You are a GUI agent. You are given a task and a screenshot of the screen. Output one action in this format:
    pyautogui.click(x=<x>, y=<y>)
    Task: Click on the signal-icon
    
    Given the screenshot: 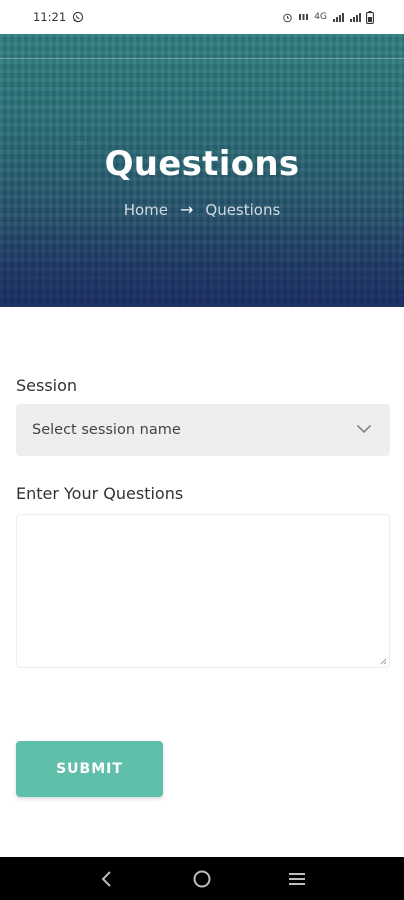 What is the action you would take?
    pyautogui.click(x=338, y=17)
    